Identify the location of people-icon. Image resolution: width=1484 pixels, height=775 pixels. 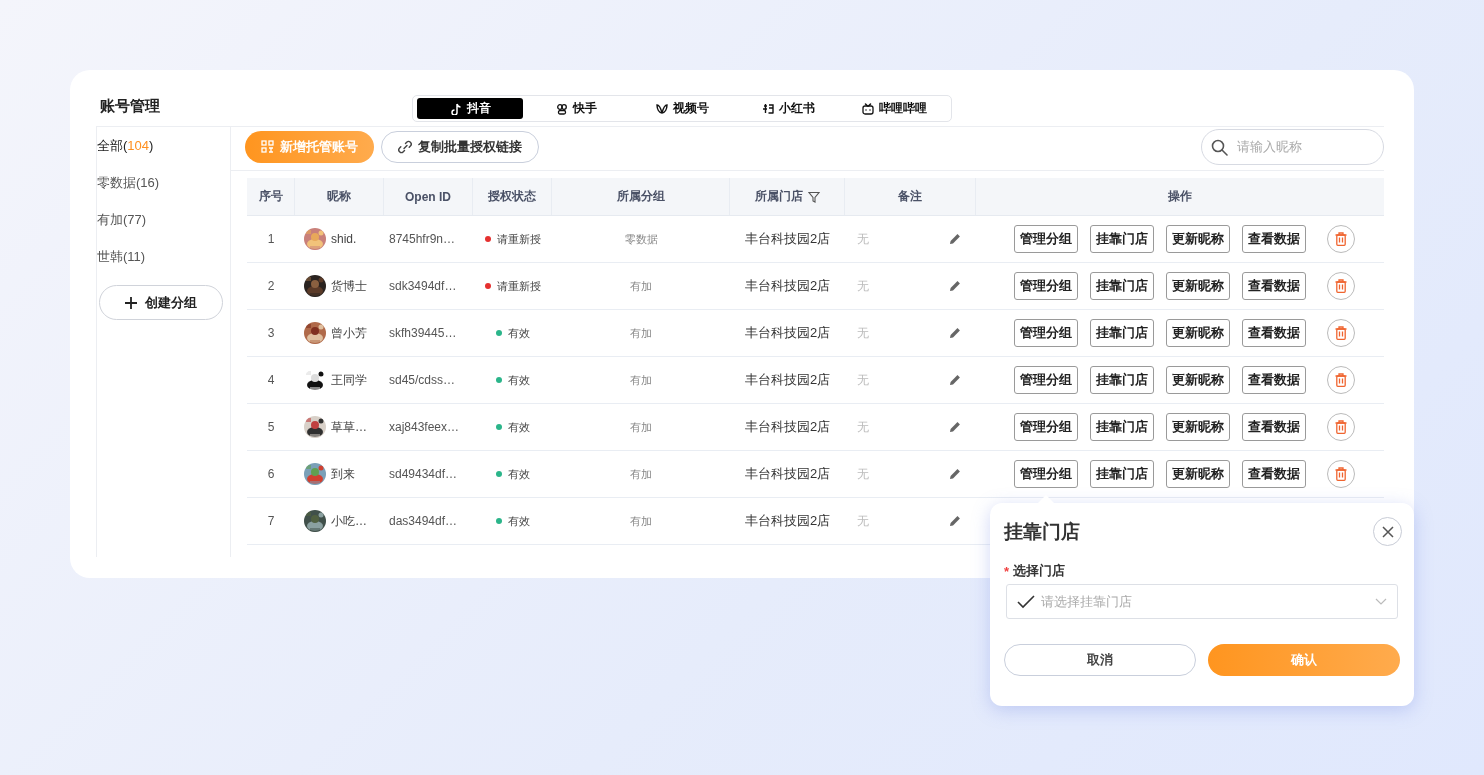
(561, 108).